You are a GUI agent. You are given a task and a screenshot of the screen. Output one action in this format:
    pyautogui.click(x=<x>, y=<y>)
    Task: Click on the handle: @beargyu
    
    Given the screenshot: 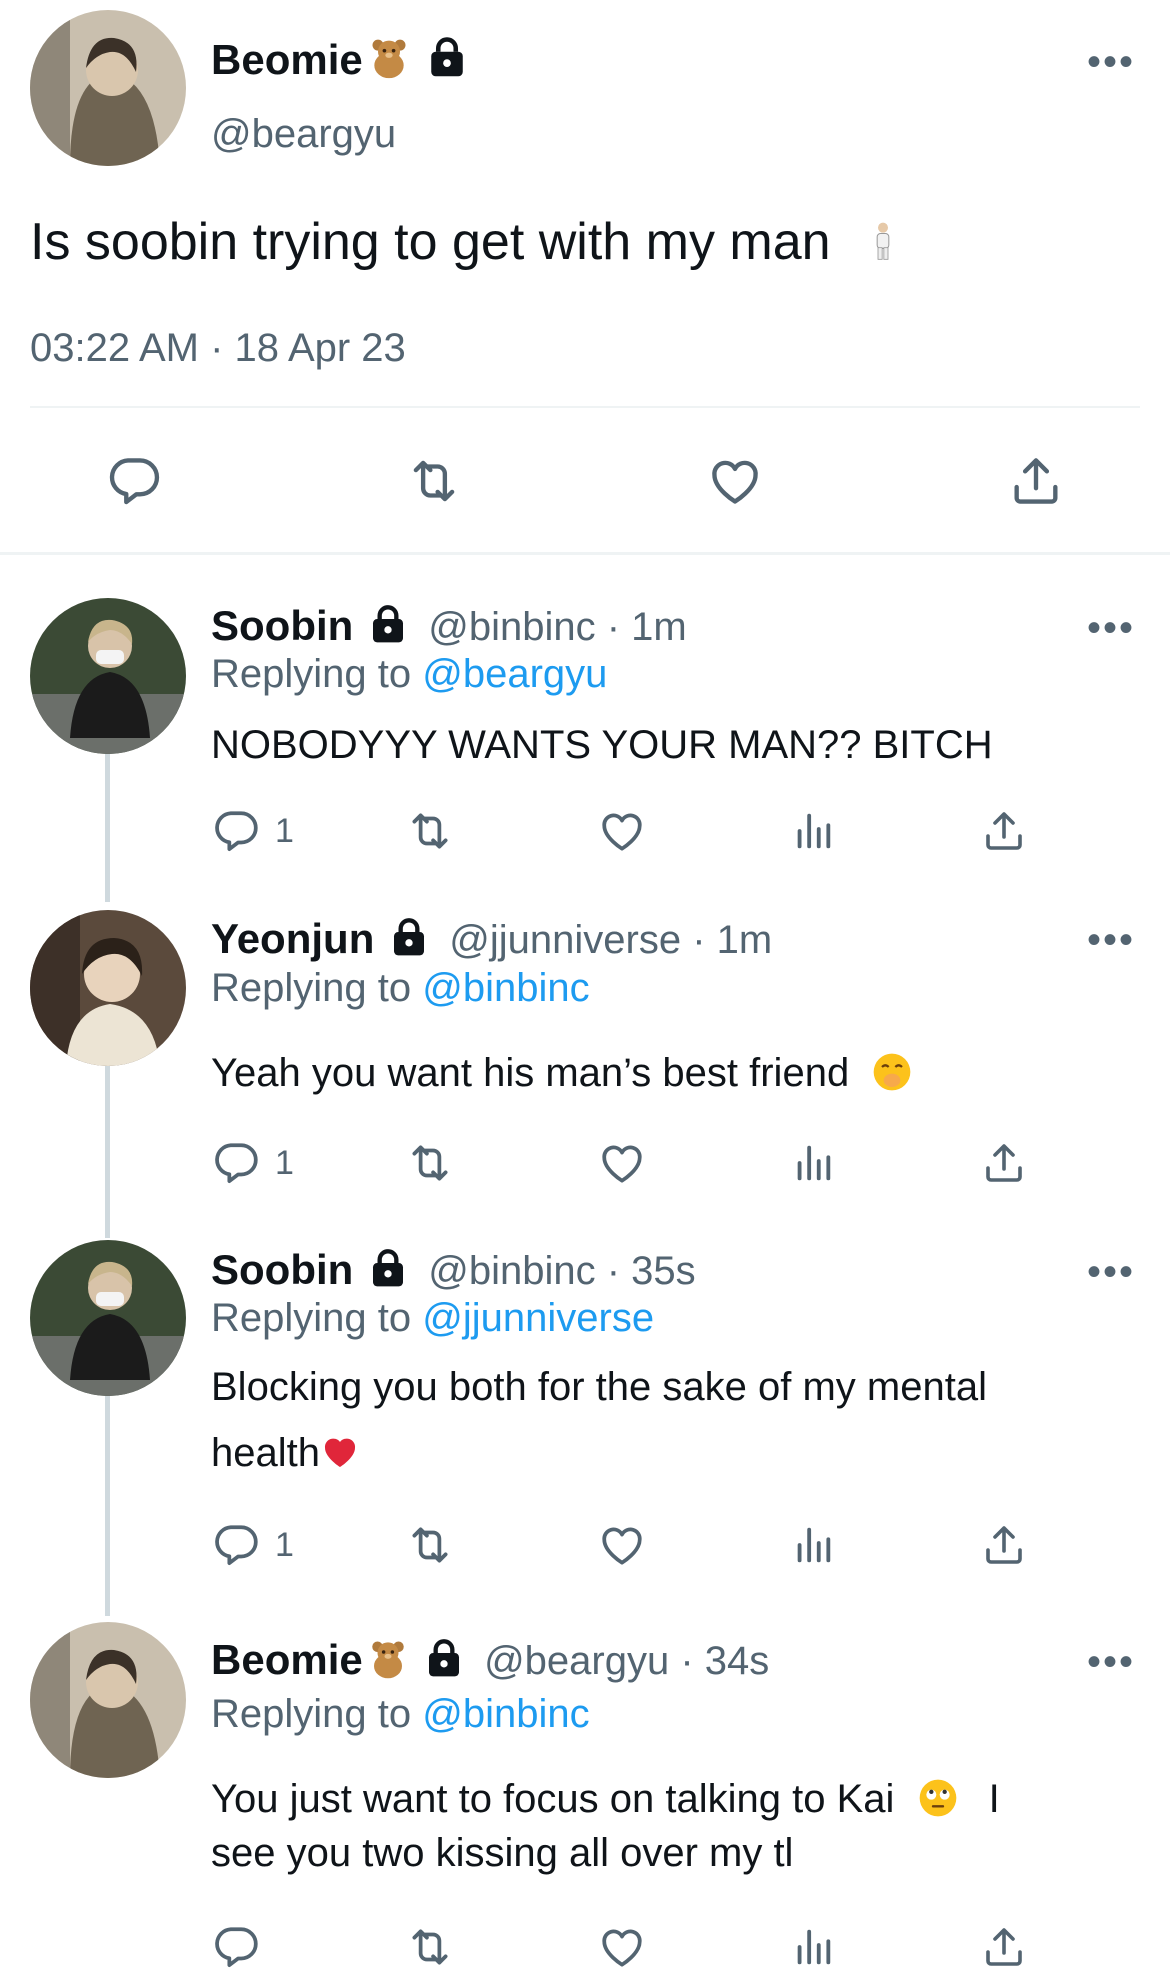 What is the action you would take?
    pyautogui.click(x=303, y=134)
    